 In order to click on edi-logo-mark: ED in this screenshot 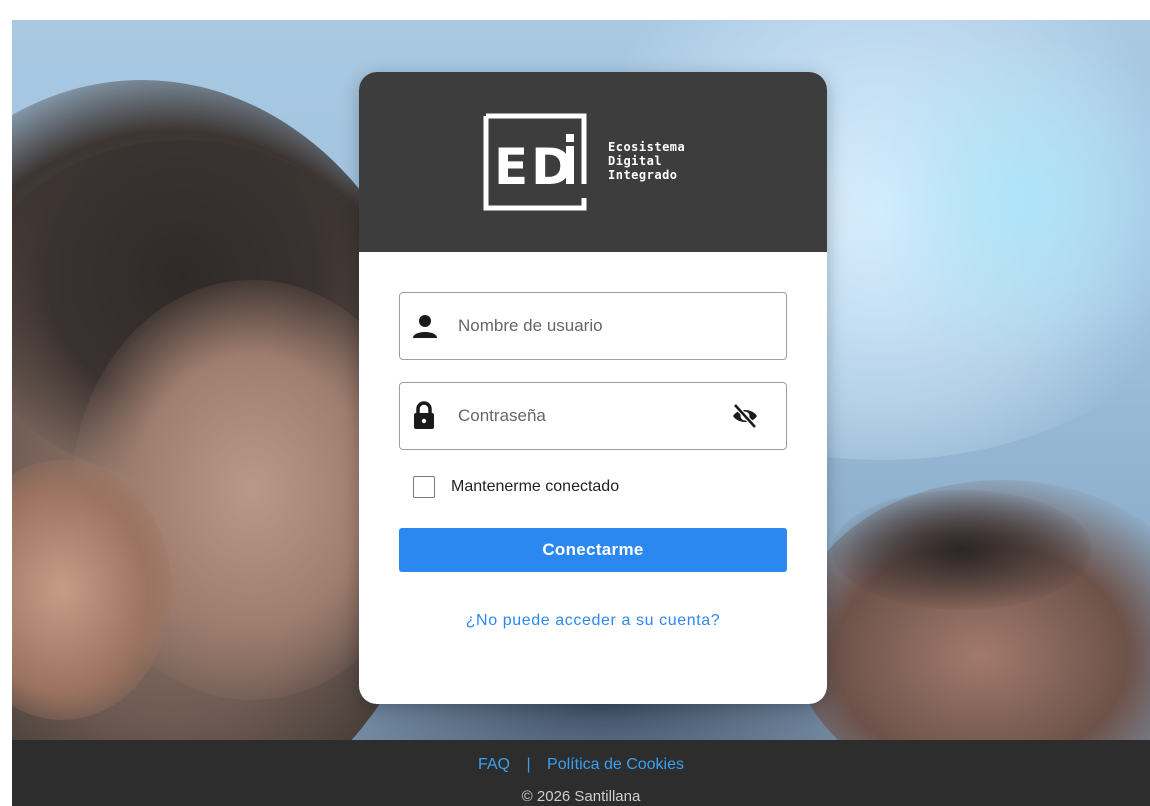, I will do `click(535, 162)`.